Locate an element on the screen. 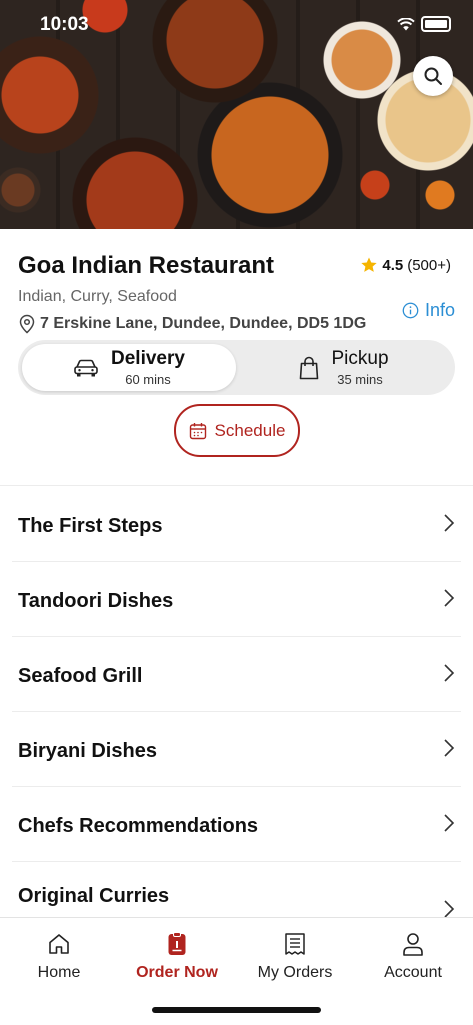 This screenshot has height=1025, width=473. menu-category-label: The First Steps is located at coordinates (90, 526).